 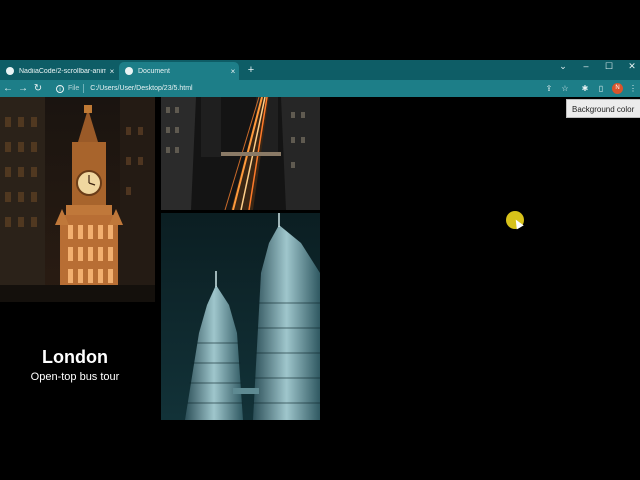 What do you see at coordinates (84, 88) in the screenshot?
I see `divider` at bounding box center [84, 88].